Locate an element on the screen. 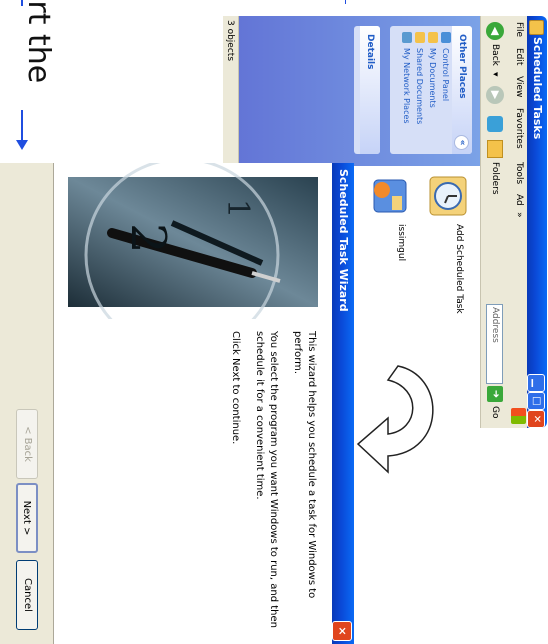 Image resolution: width=548 pixels, height=644 pixels. network-places-icon is located at coordinates (407, 37).